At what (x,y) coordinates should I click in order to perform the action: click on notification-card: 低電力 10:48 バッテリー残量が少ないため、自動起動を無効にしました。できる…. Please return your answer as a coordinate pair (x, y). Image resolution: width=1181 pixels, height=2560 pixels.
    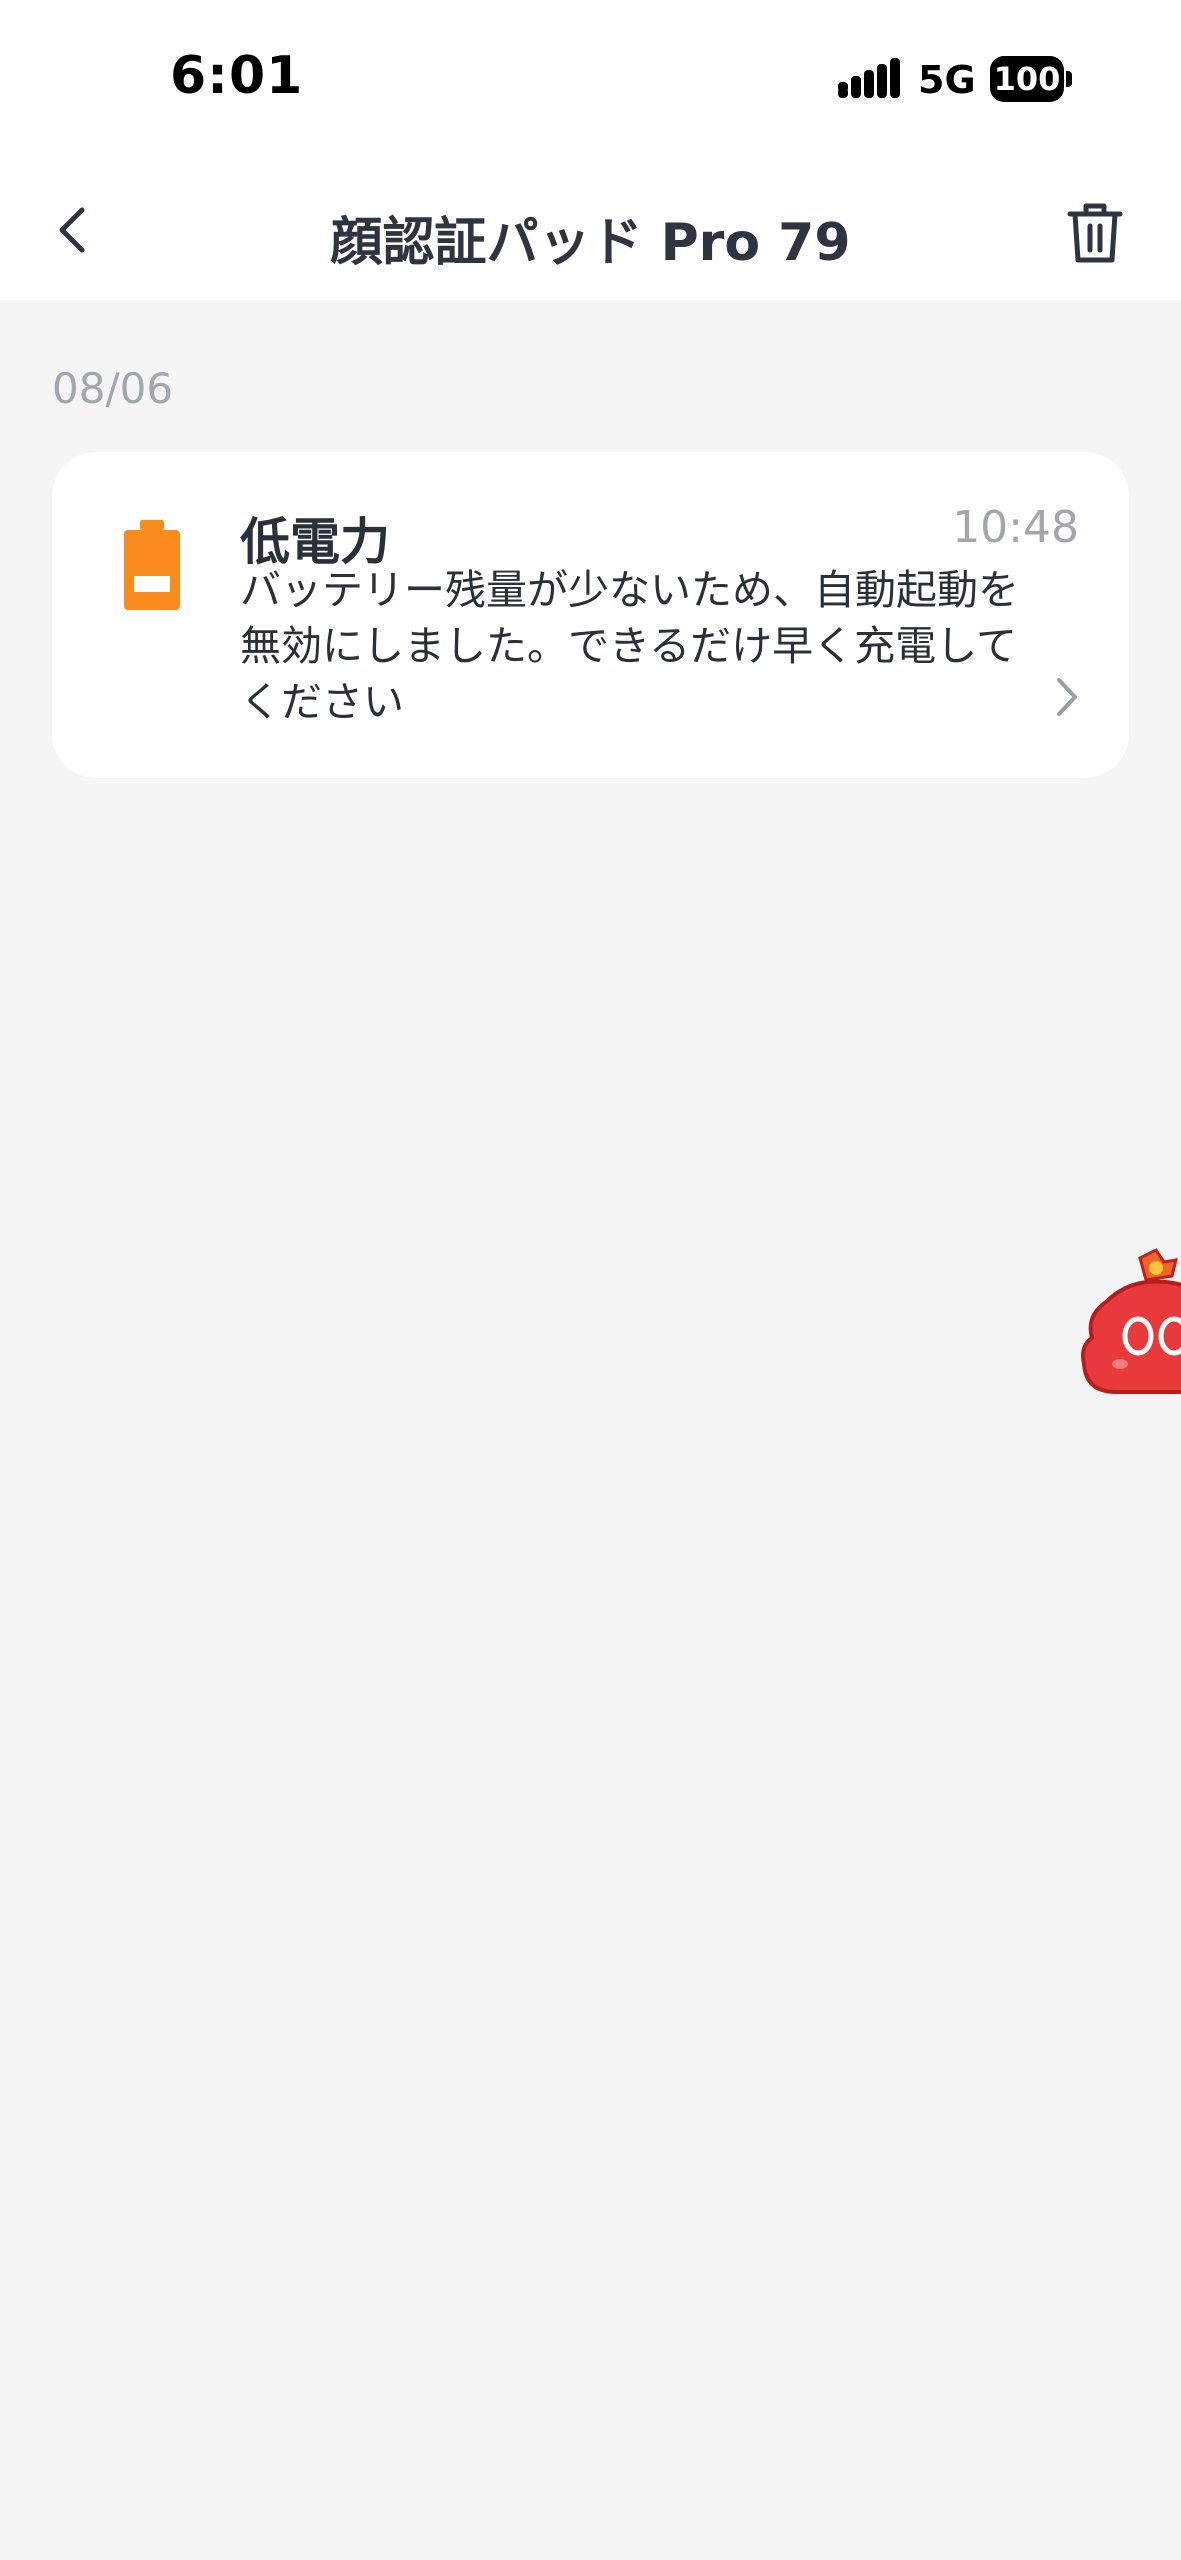
    Looking at the image, I should click on (590, 615).